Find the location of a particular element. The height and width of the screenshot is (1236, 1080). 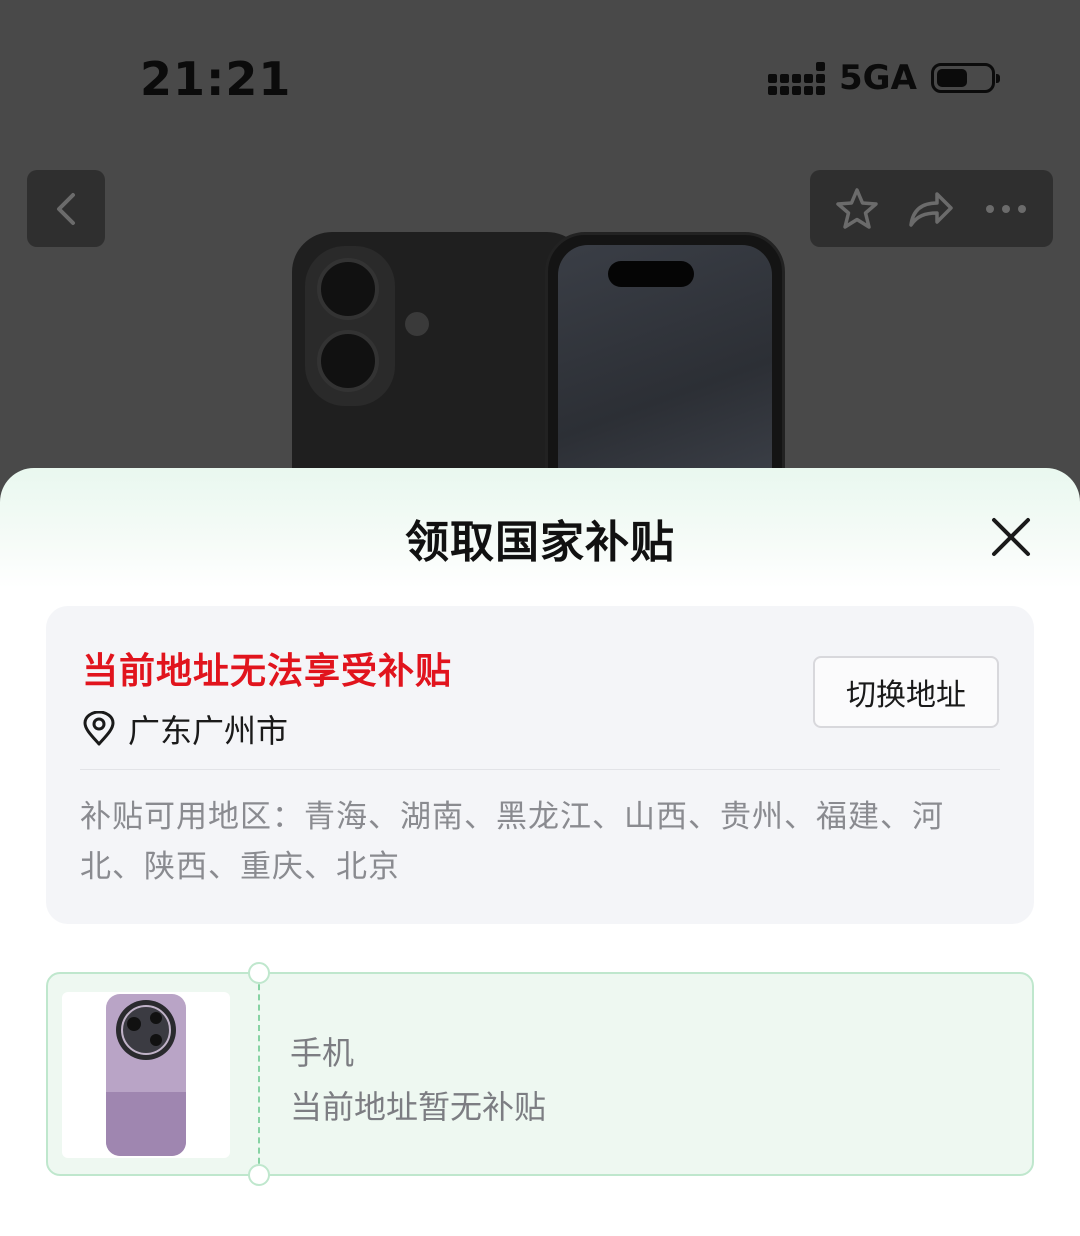

available-regions: 补贴可用地区：青海、湖南、黑龙江、山西、贵州、福建、河北、陕西、重庆、北京 is located at coordinates (512, 842).